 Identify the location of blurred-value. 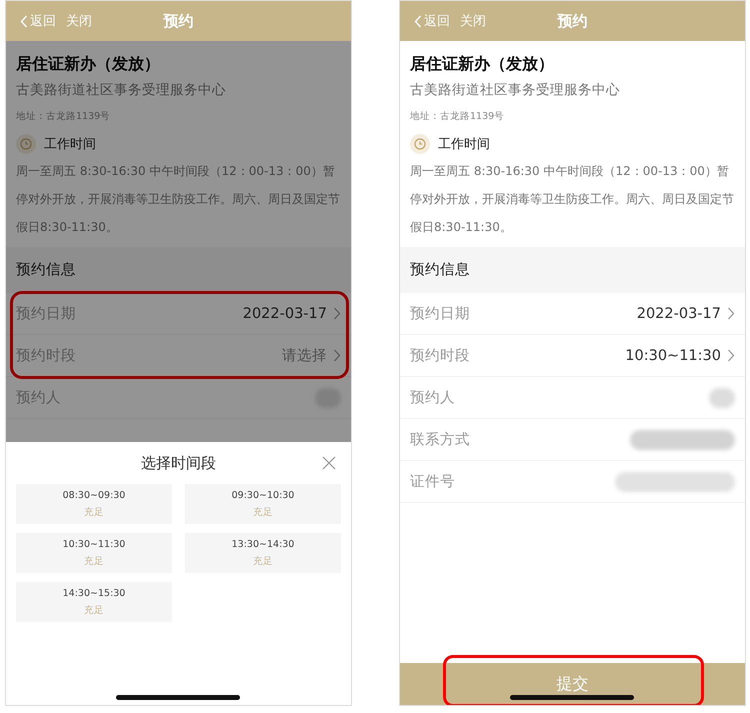
(722, 398).